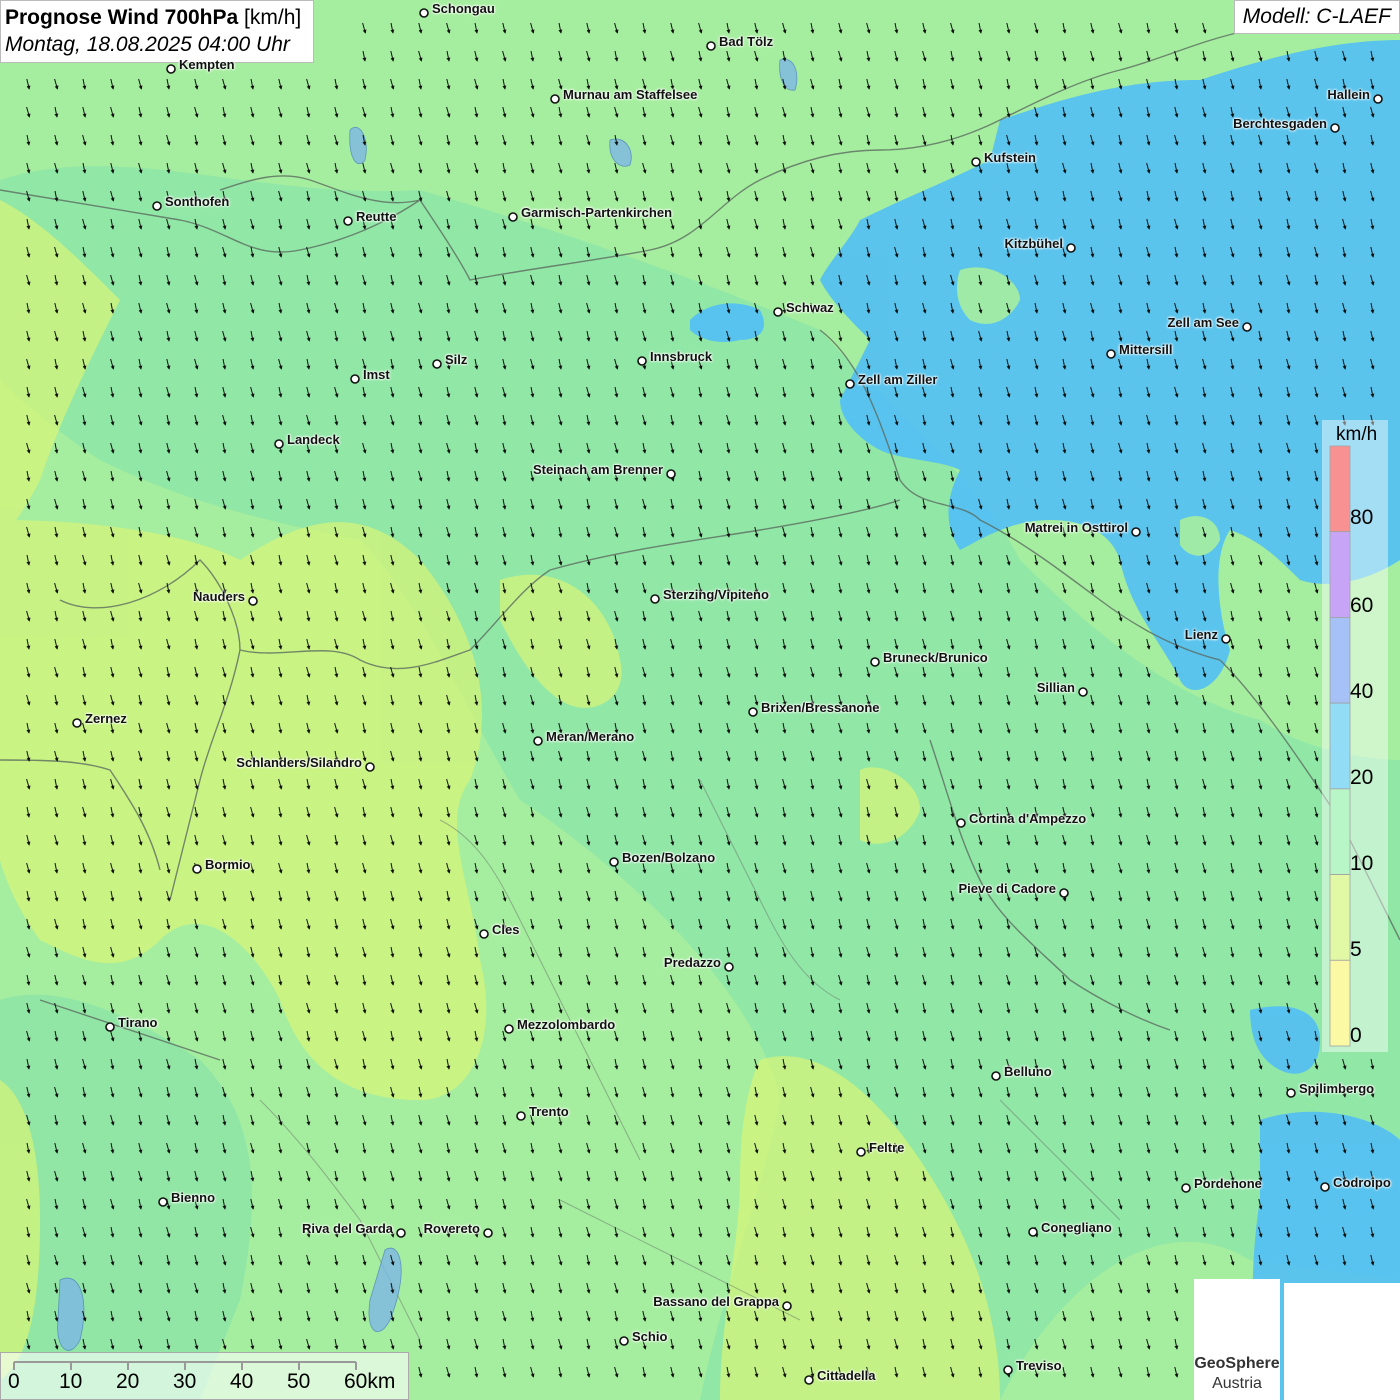  What do you see at coordinates (506, 929) in the screenshot?
I see `city-label: Cles` at bounding box center [506, 929].